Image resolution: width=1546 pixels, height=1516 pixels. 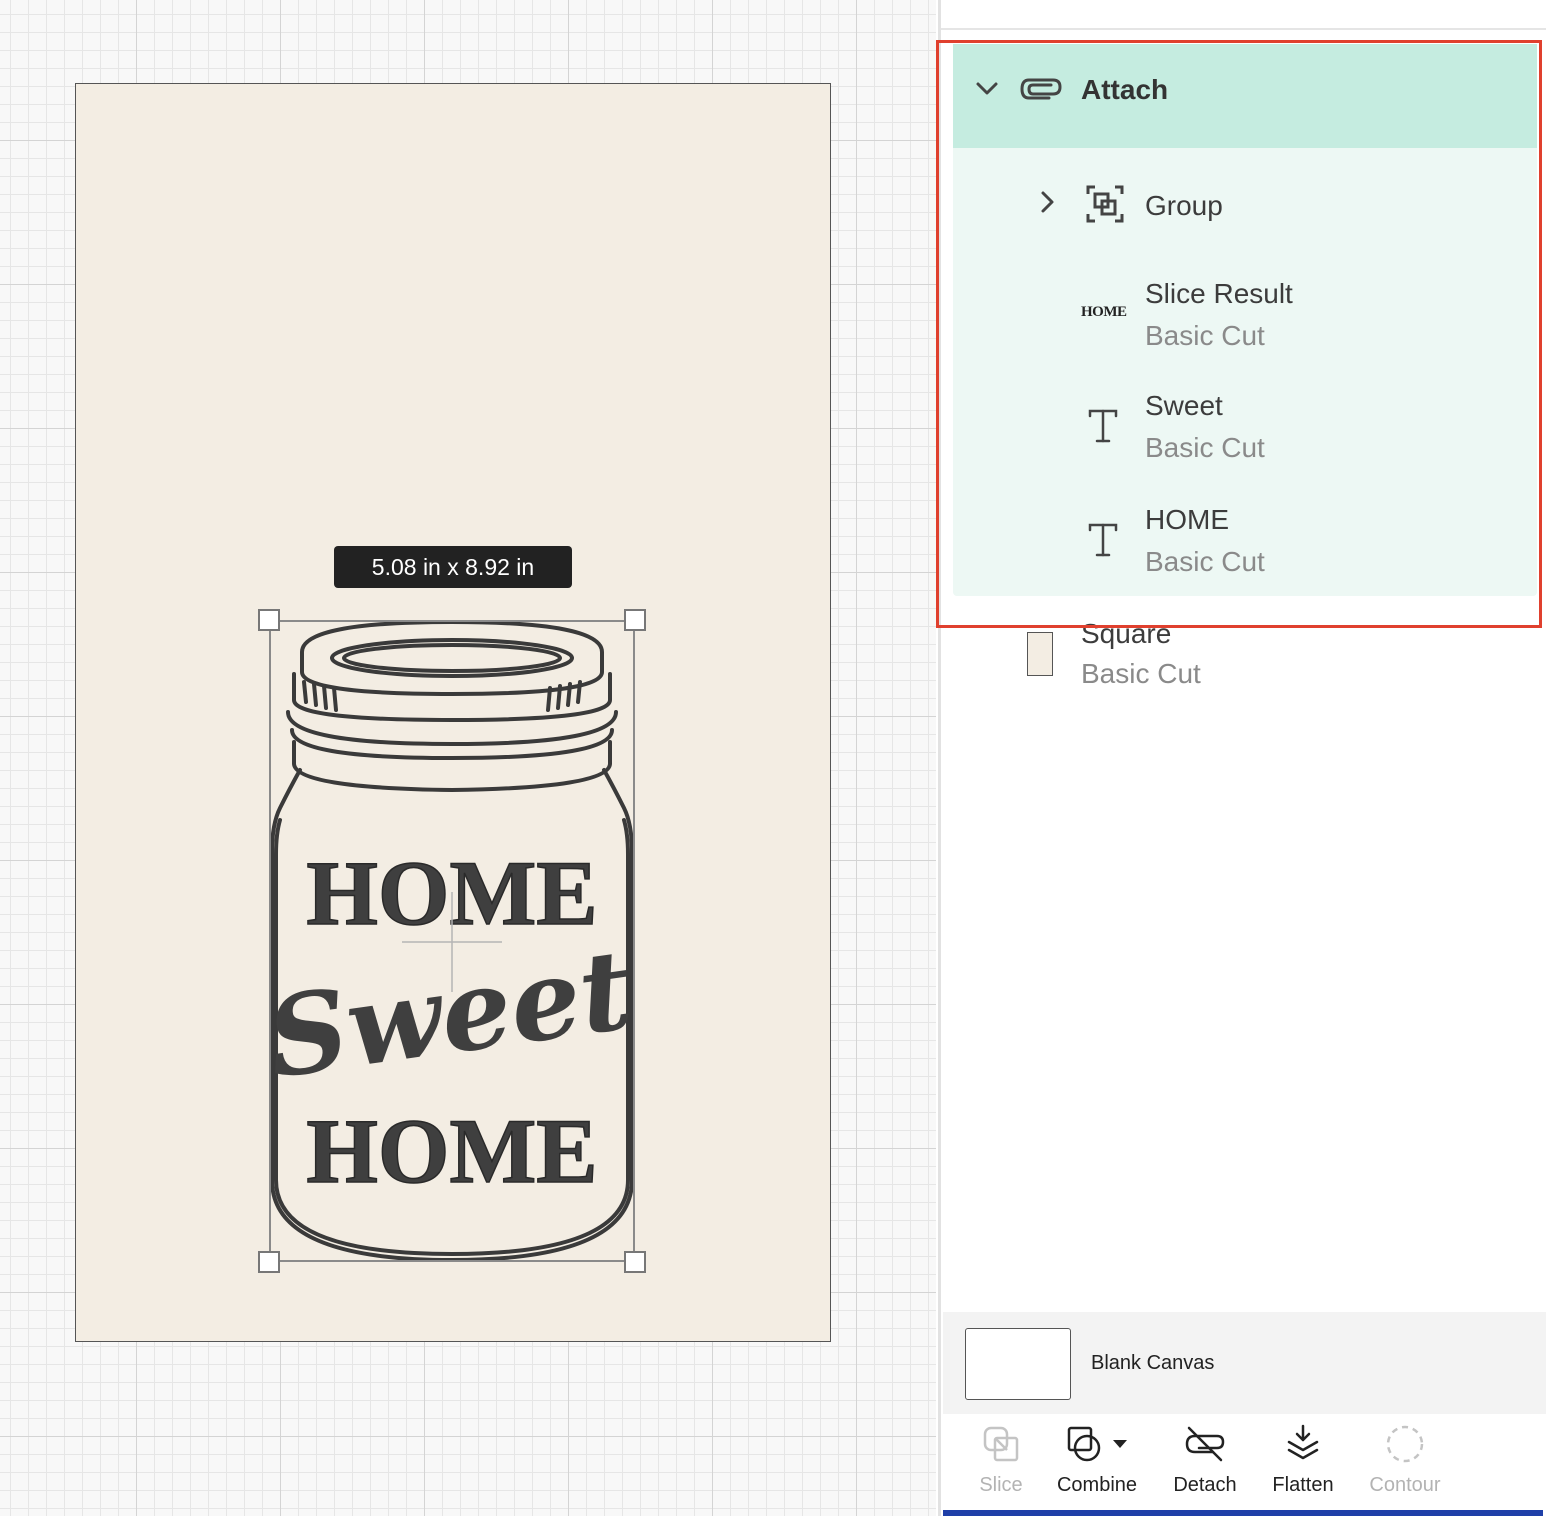 I want to click on square-thumbnail, so click(x=1040, y=654).